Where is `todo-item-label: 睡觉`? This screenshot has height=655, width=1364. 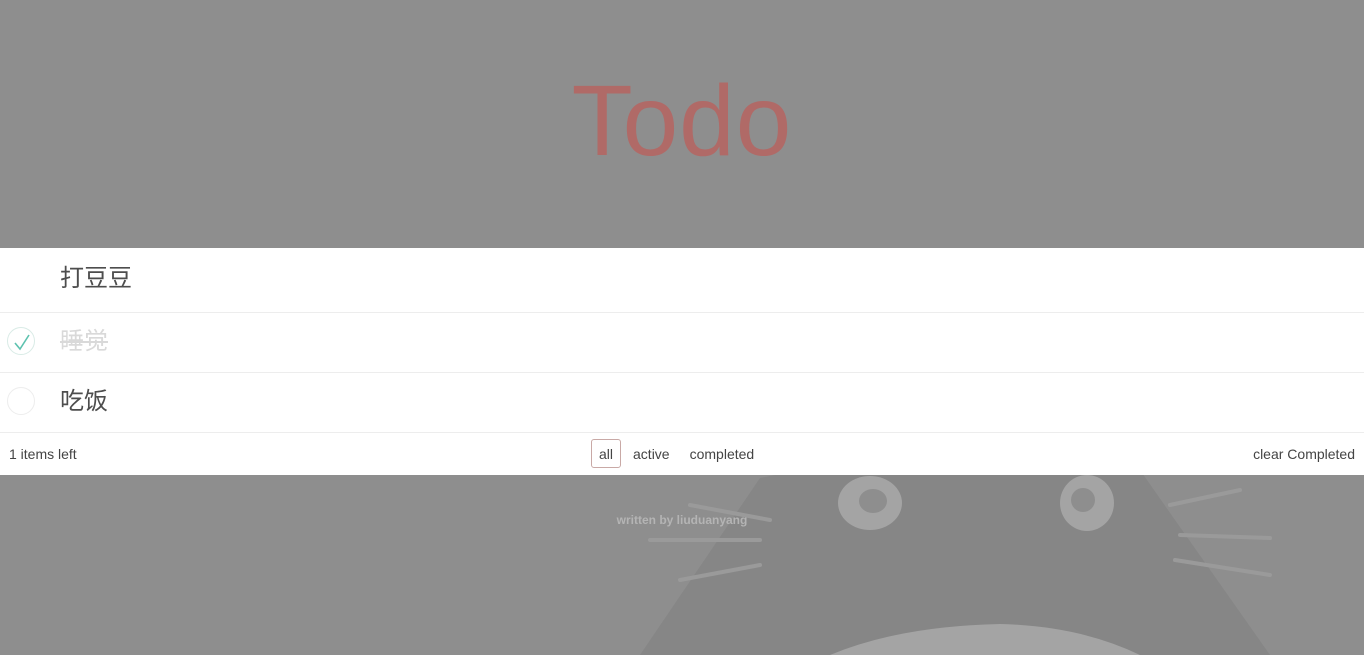
todo-item-label: 睡觉 is located at coordinates (84, 342).